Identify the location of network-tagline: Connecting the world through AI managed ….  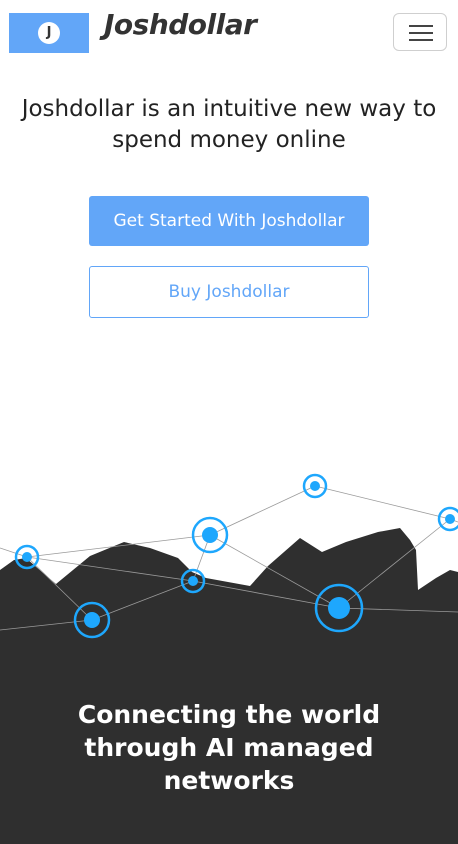
(229, 747).